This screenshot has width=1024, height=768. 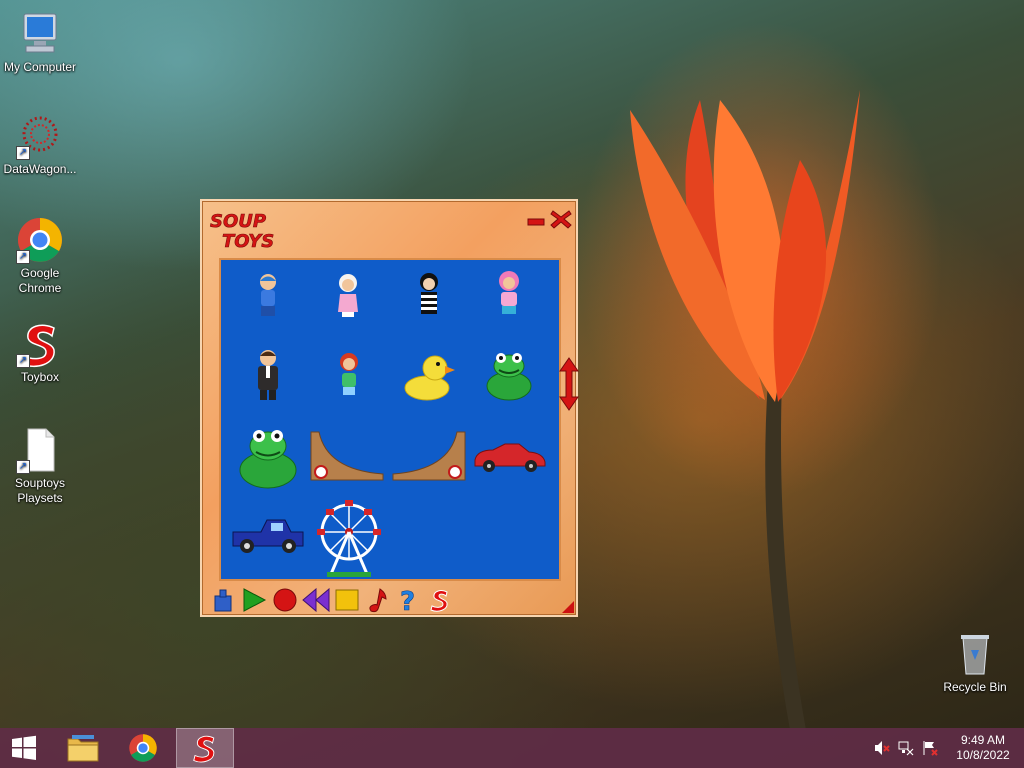 I want to click on desktop-icon-recycle-bin: Recycle Bin, so click(x=975, y=662).